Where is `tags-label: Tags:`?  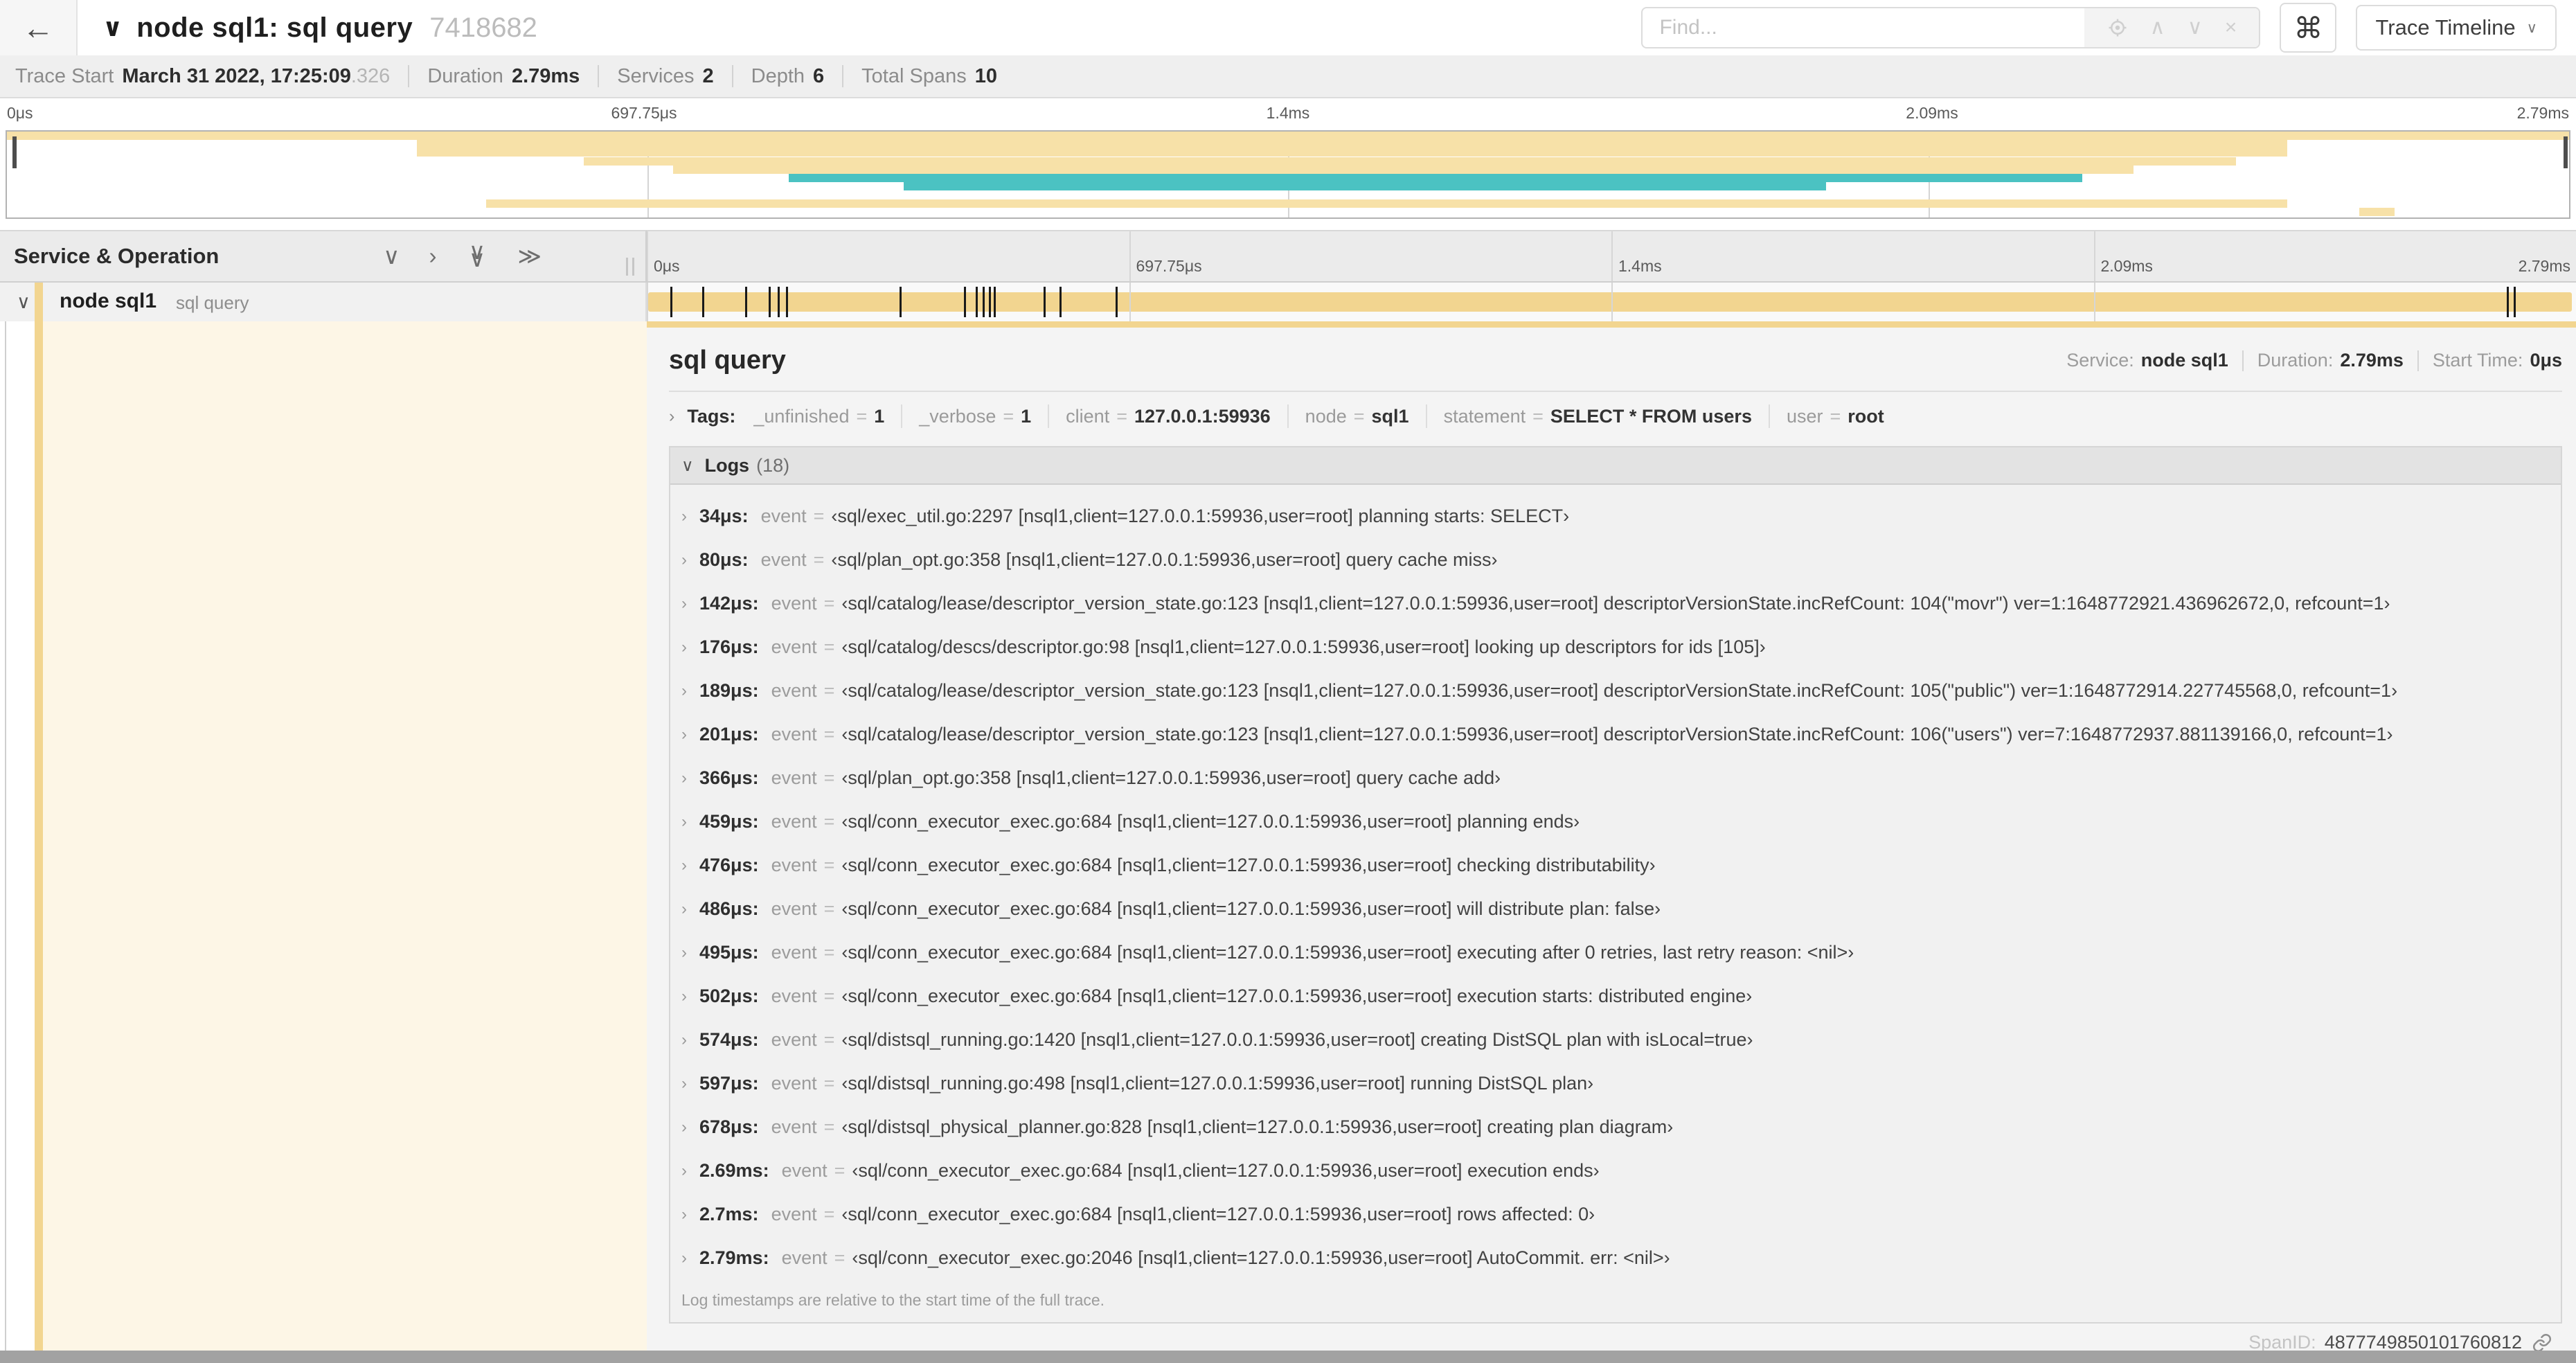 tags-label: Tags: is located at coordinates (711, 417).